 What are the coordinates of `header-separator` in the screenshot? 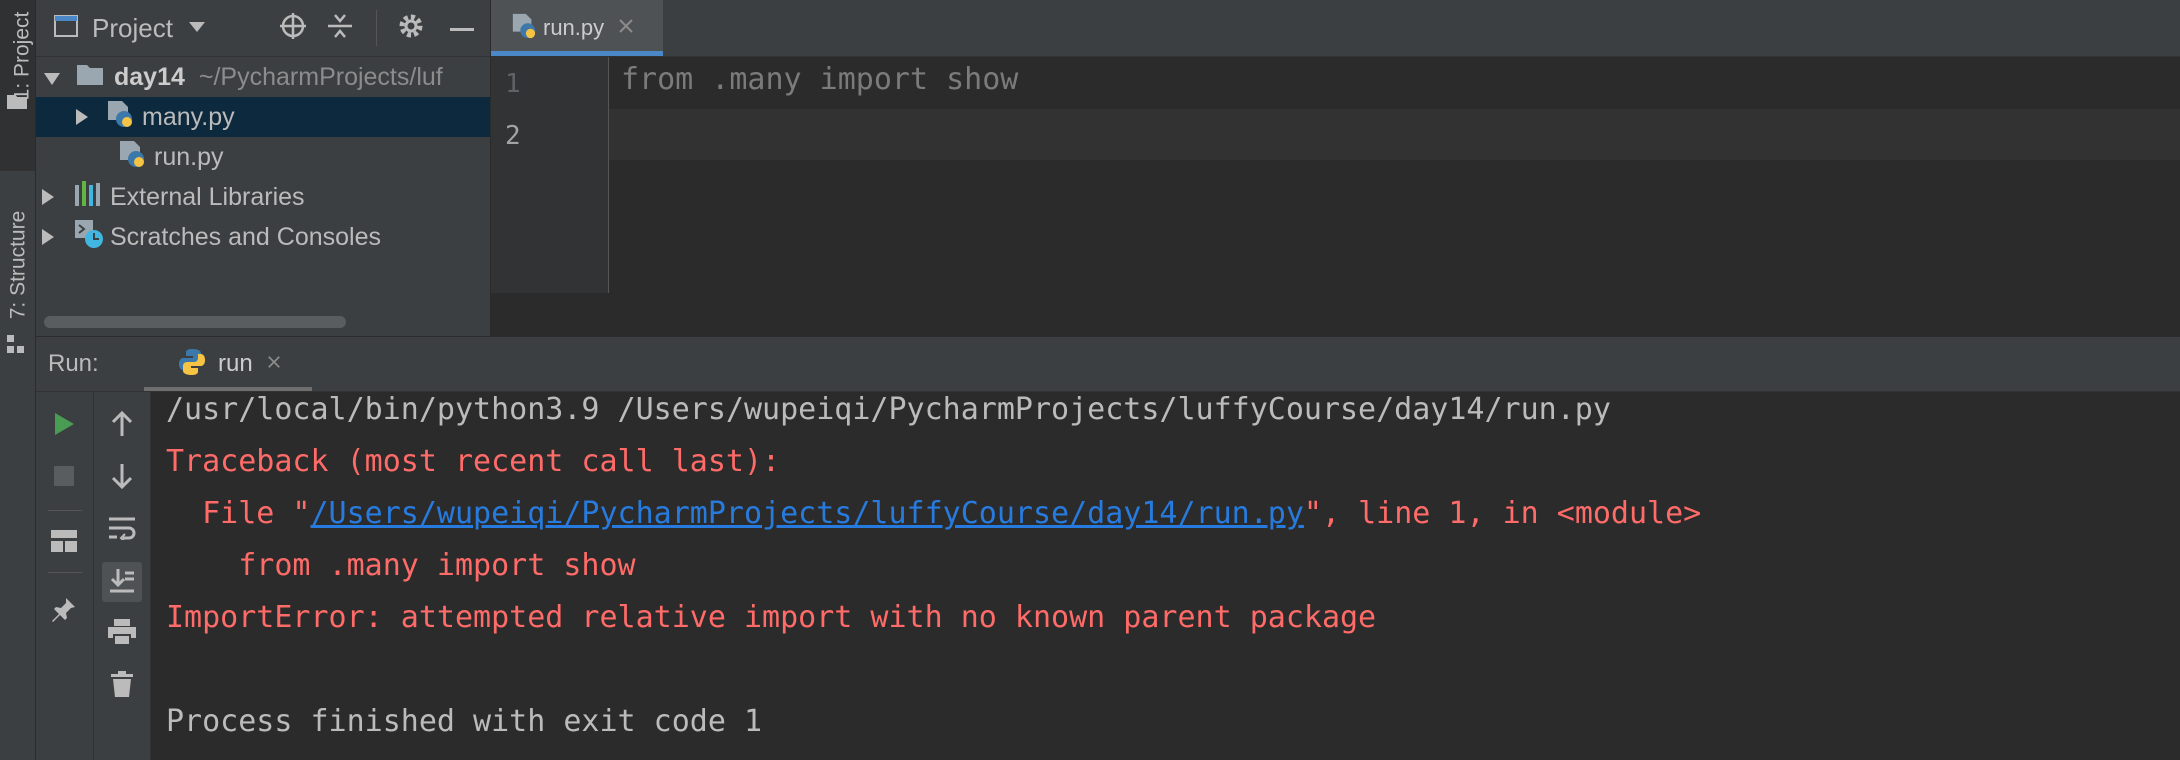 It's located at (376, 28).